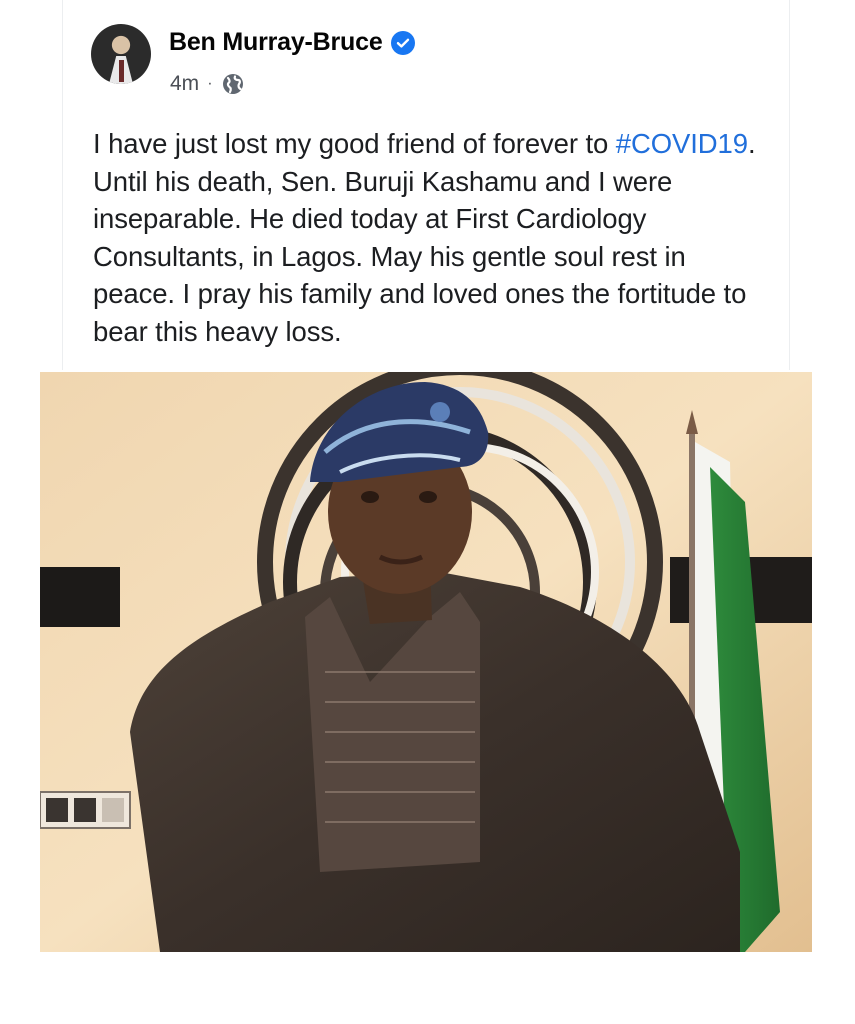  I want to click on post-header: Ben Murray-Bruce 4m ·, so click(431, 62).